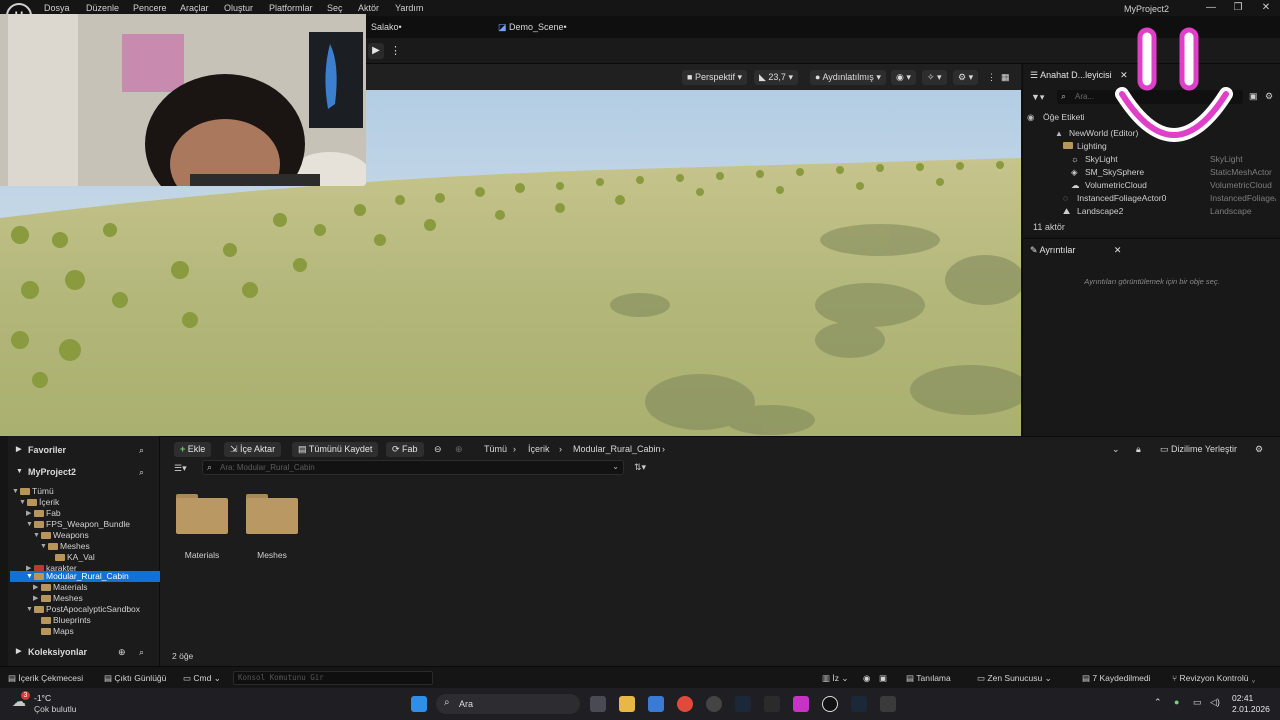 The image size is (1280, 720). Describe the element at coordinates (102, 8) in the screenshot. I see `menu-duzenle: Düzenle` at that location.